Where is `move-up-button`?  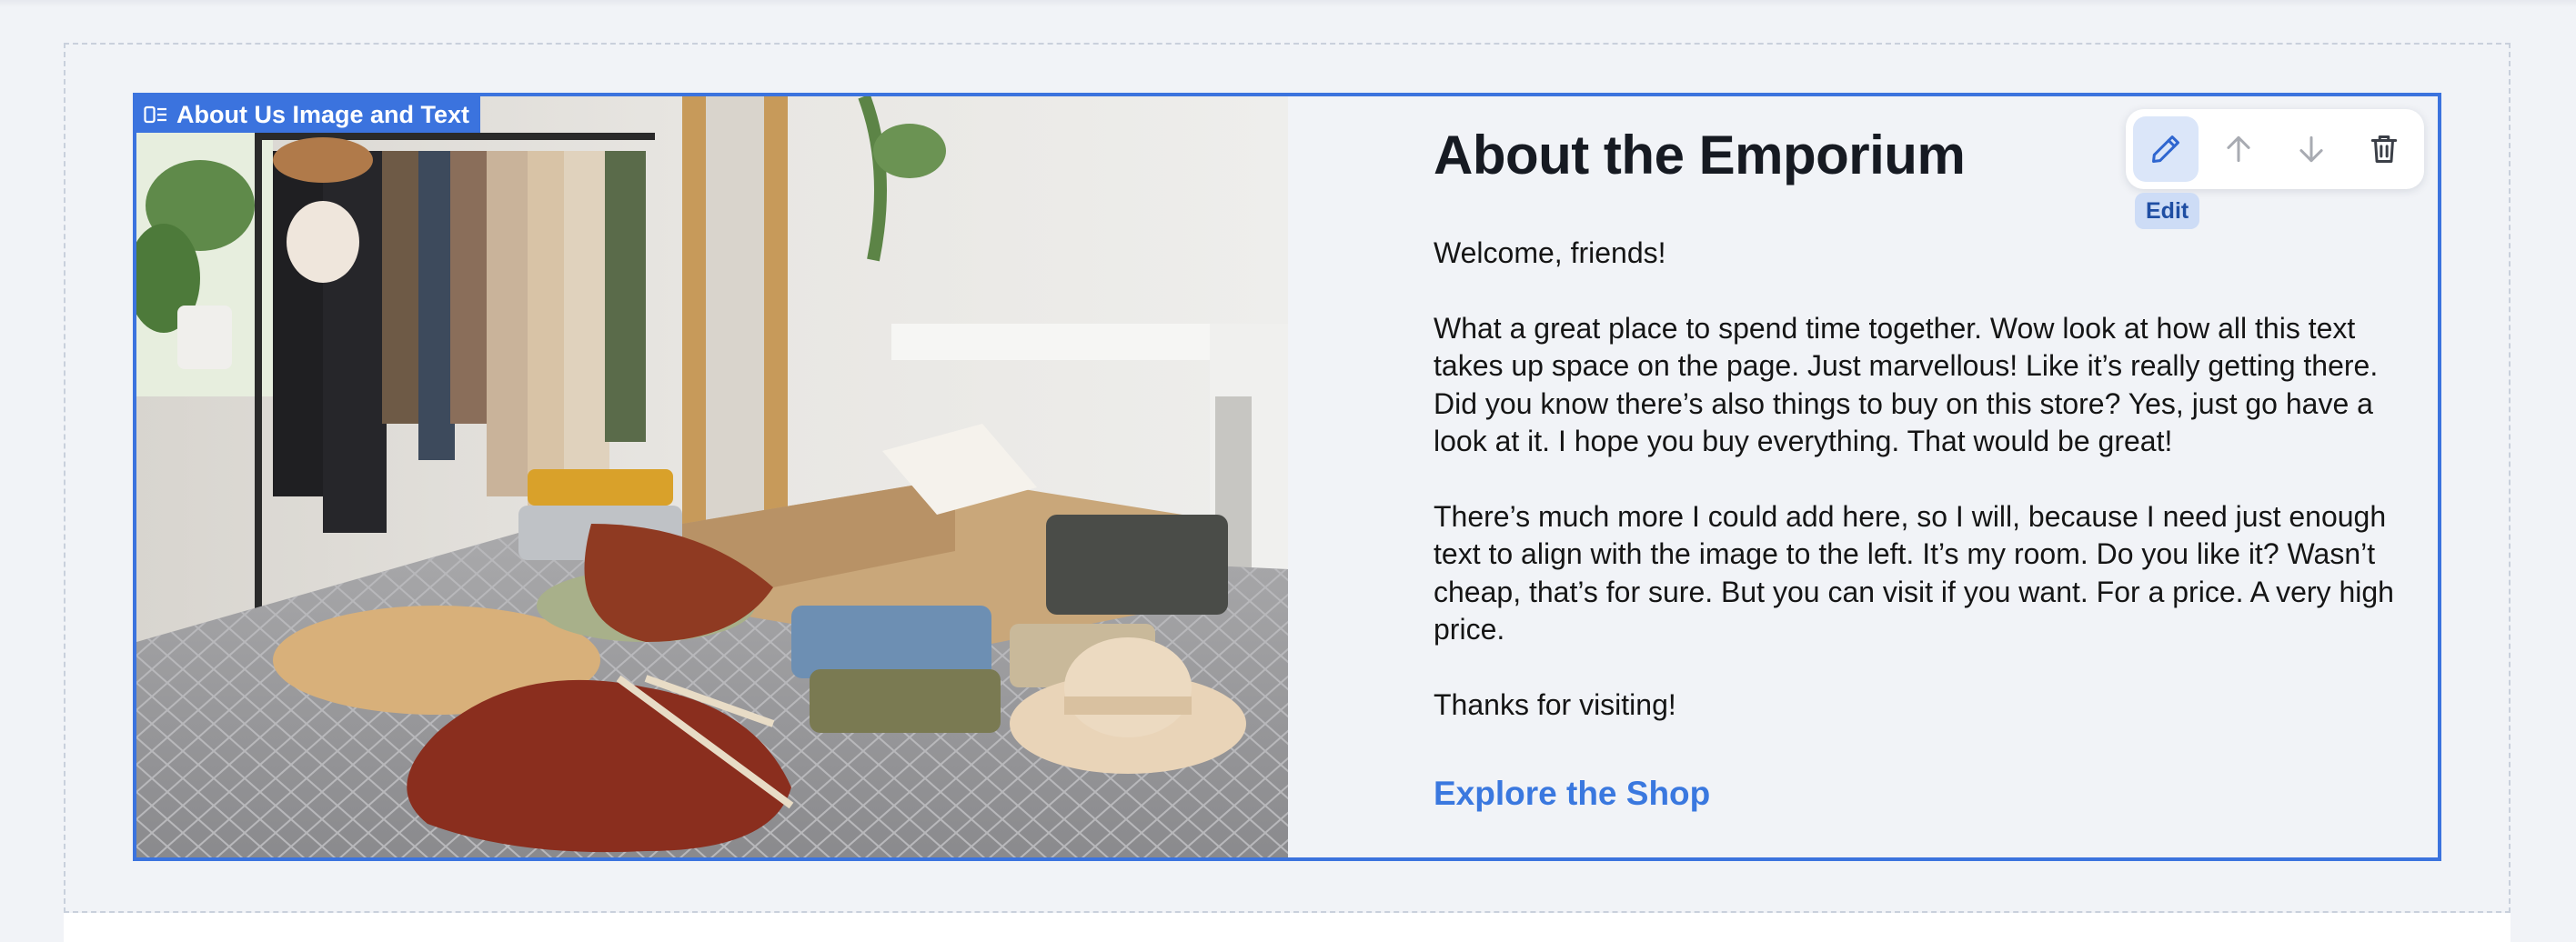
move-up-button is located at coordinates (2238, 149).